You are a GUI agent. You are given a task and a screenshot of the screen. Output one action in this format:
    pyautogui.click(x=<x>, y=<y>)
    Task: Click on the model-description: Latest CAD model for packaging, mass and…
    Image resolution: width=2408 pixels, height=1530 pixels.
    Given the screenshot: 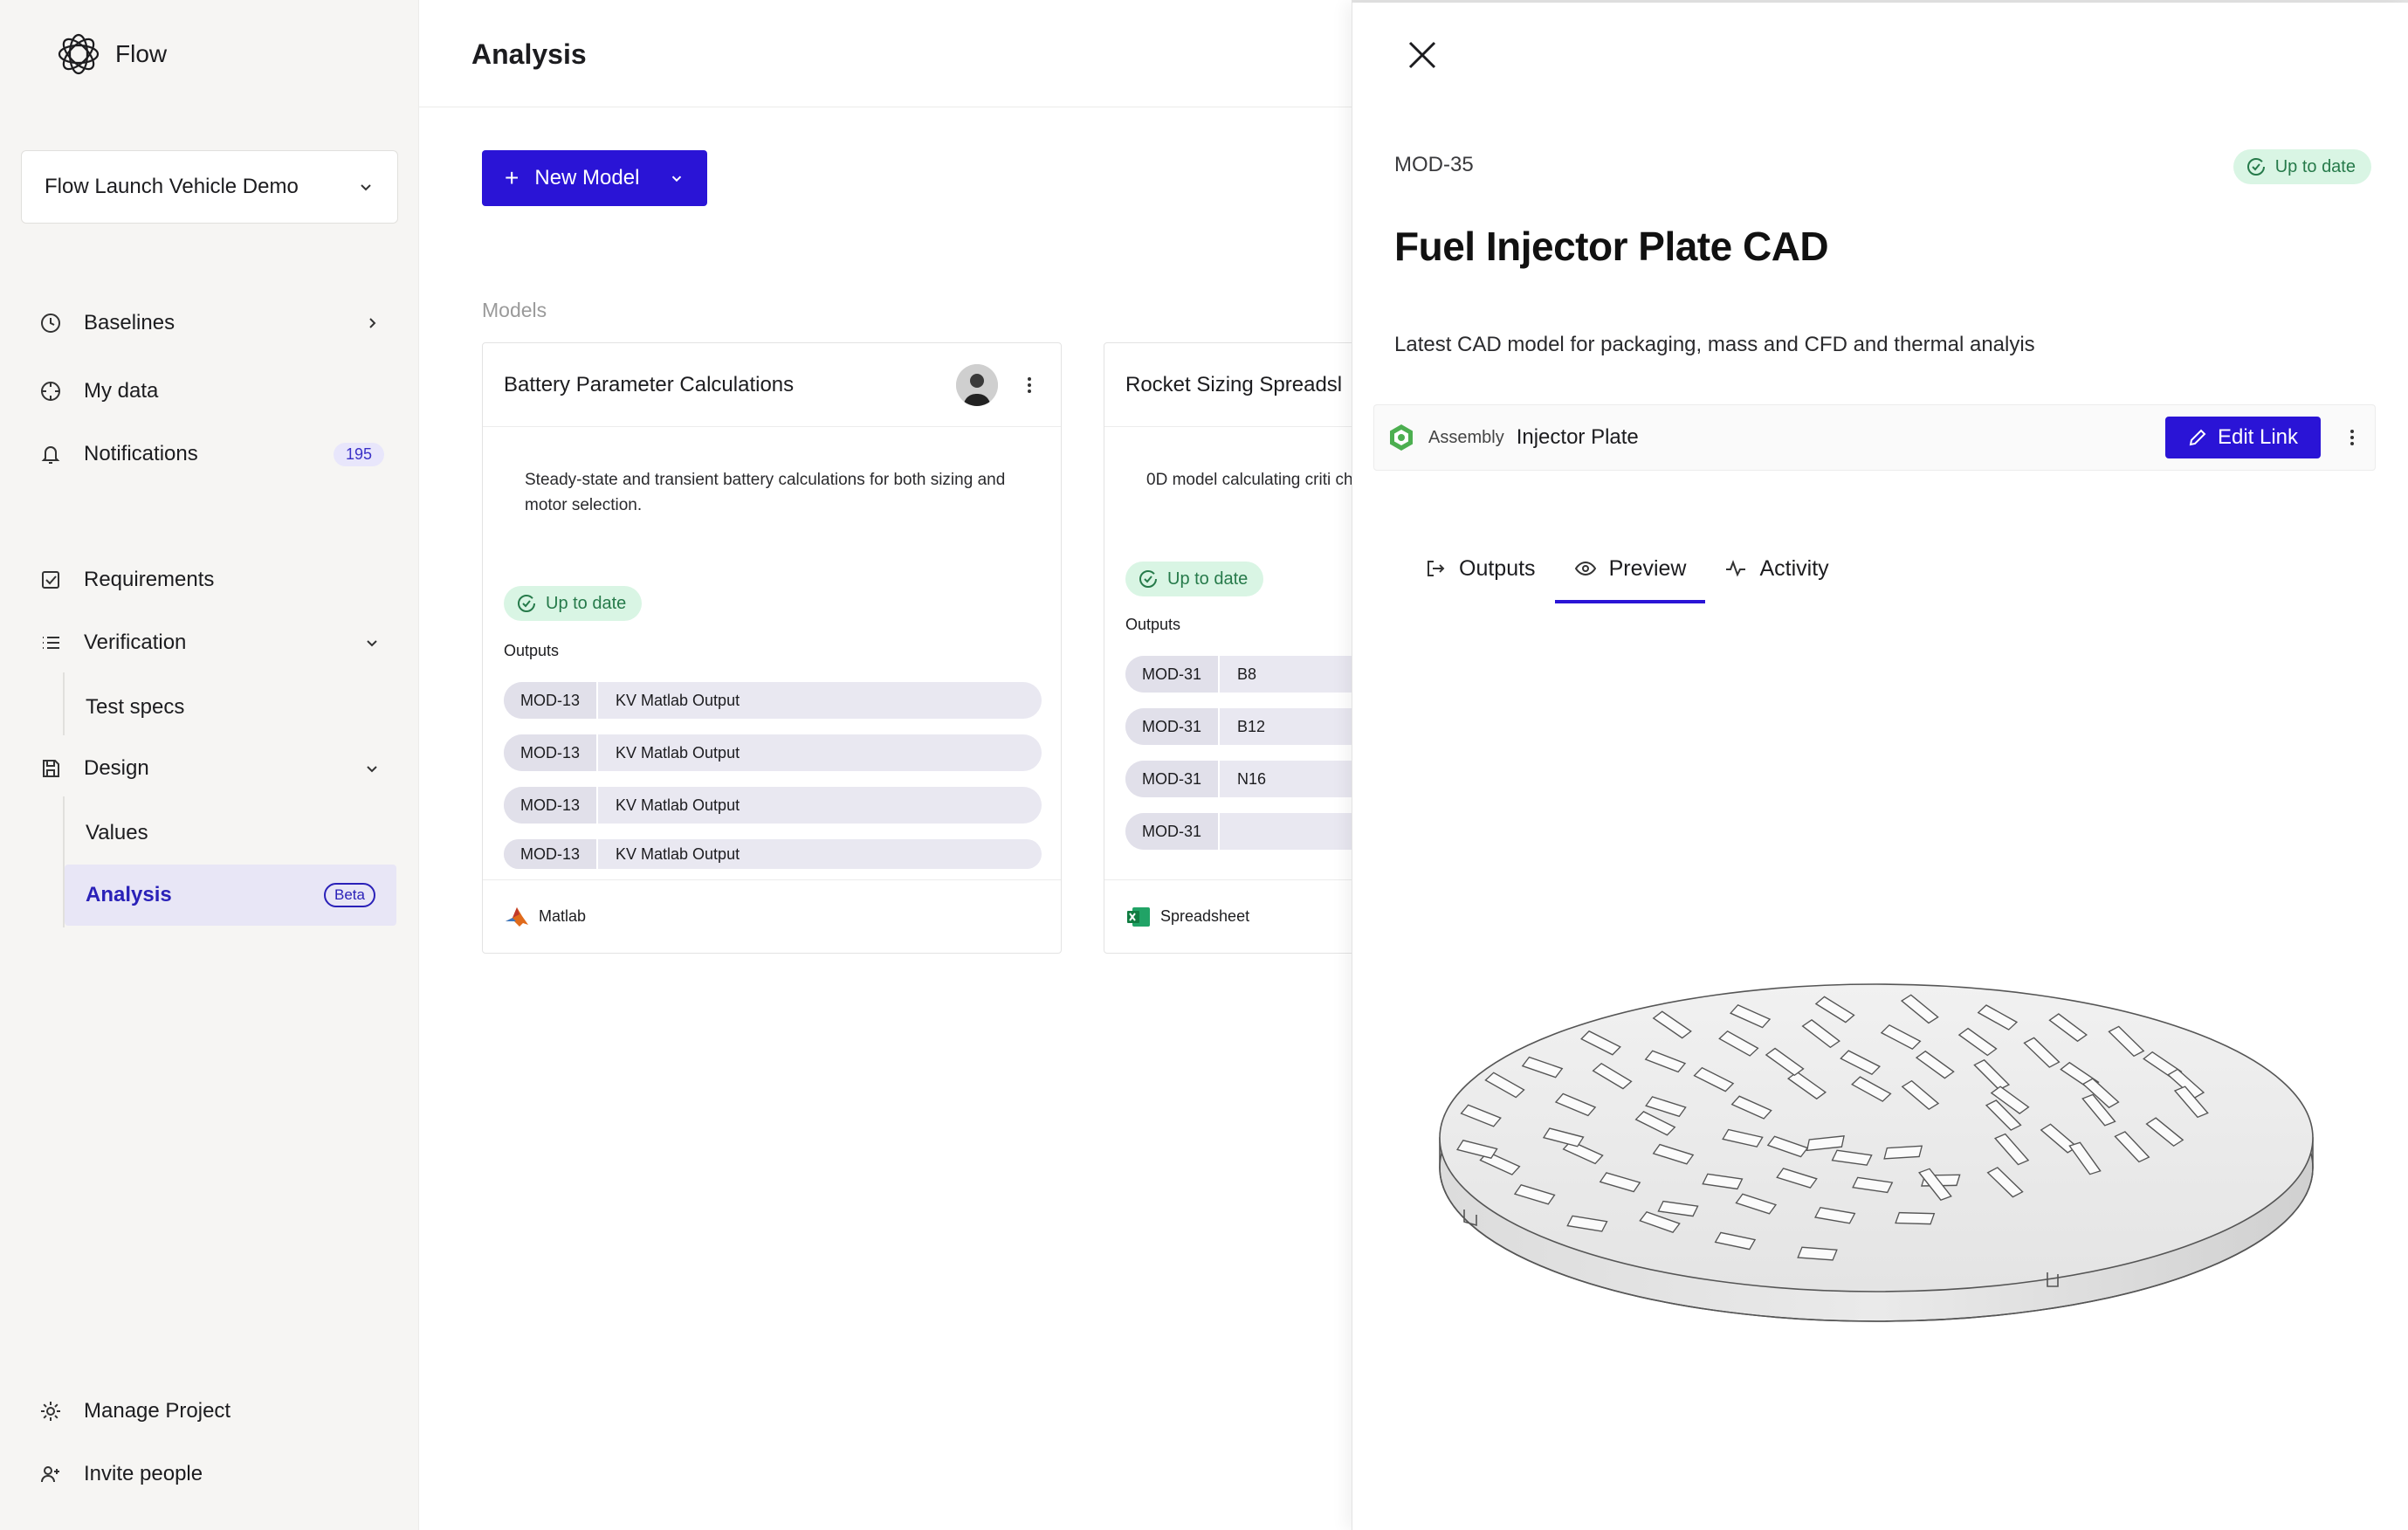 What is the action you would take?
    pyautogui.click(x=1714, y=344)
    